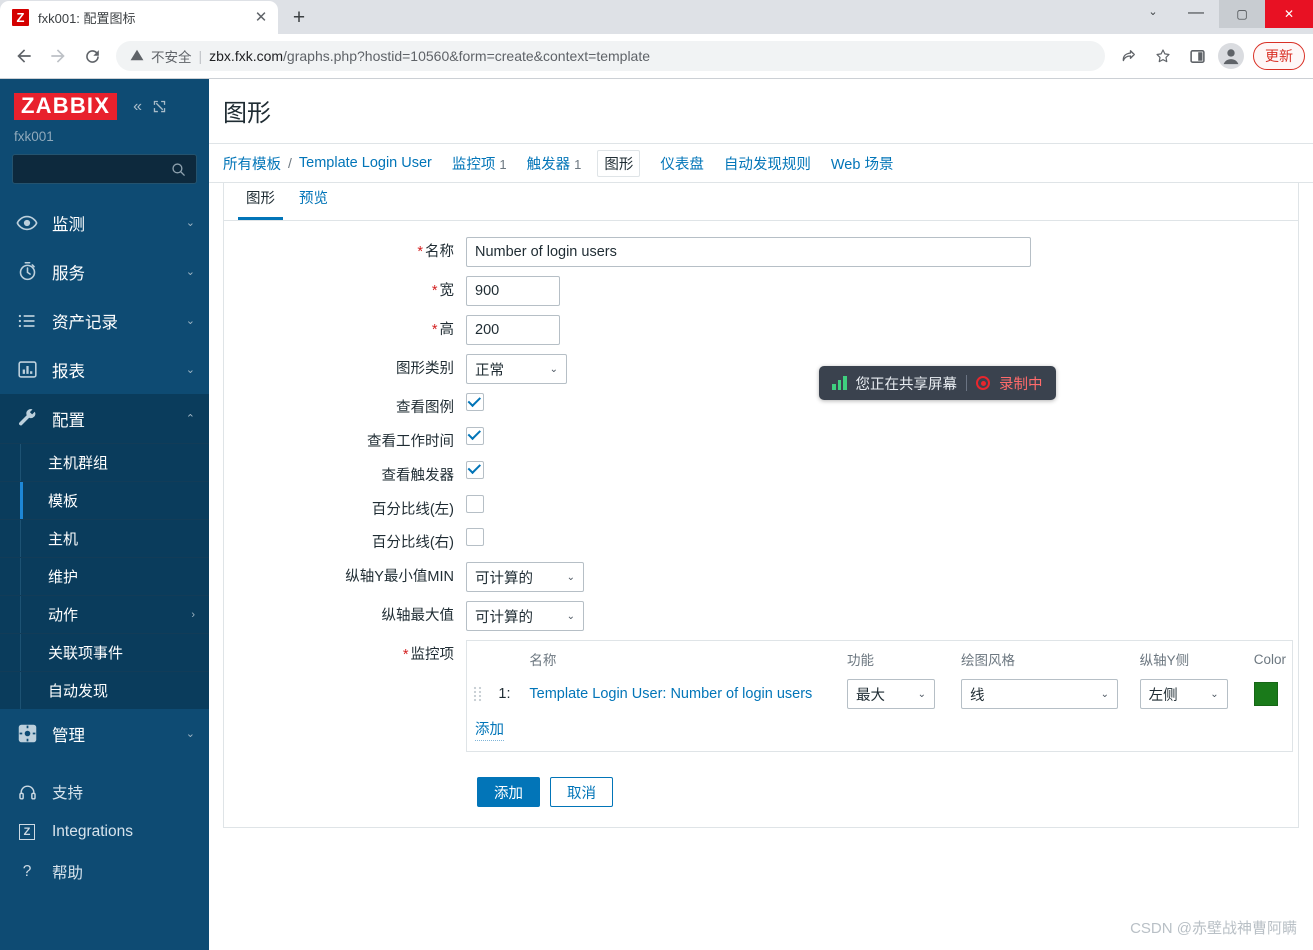 This screenshot has width=1313, height=950. What do you see at coordinates (104, 500) in the screenshot?
I see `sidebar-subitem-templates: 模板` at bounding box center [104, 500].